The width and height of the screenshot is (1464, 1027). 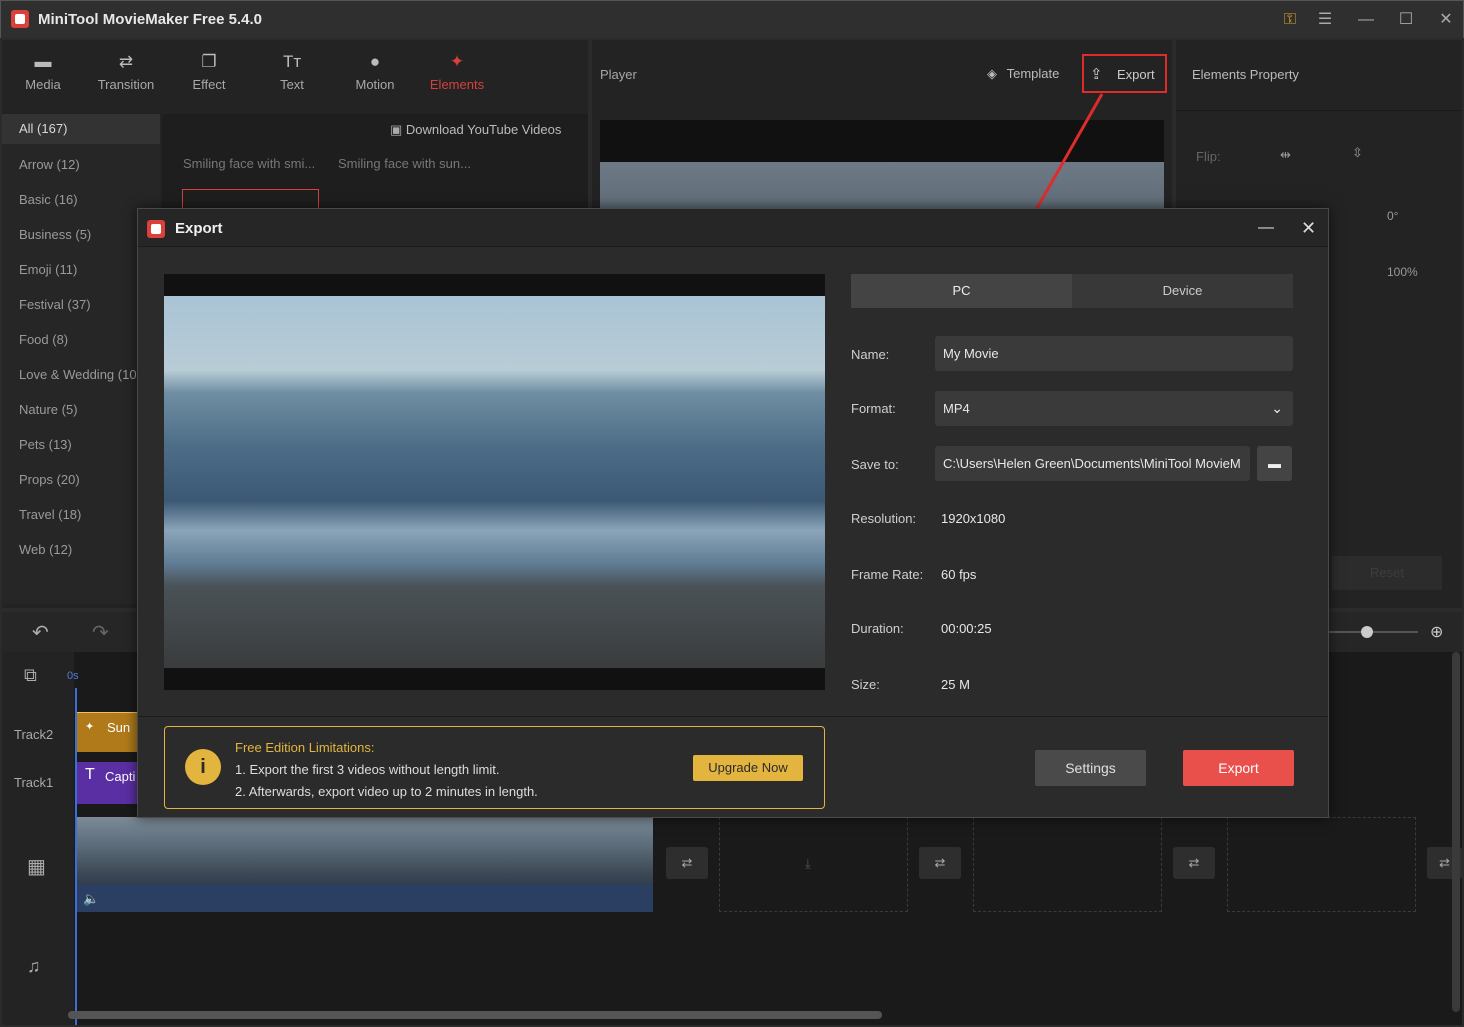 What do you see at coordinates (748, 768) in the screenshot?
I see `upgrade-now-button: Upgrade Now` at bounding box center [748, 768].